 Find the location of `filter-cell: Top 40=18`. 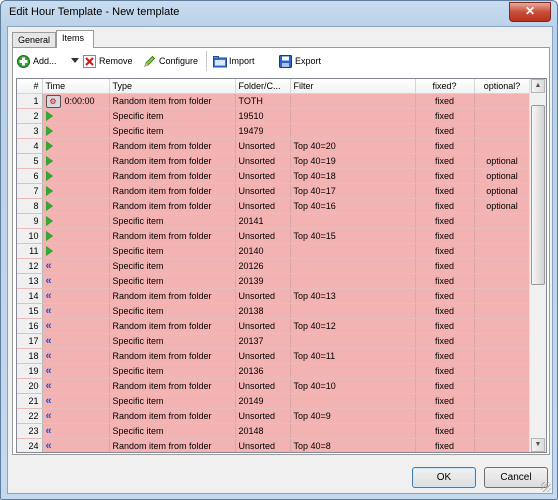

filter-cell: Top 40=18 is located at coordinates (353, 176).